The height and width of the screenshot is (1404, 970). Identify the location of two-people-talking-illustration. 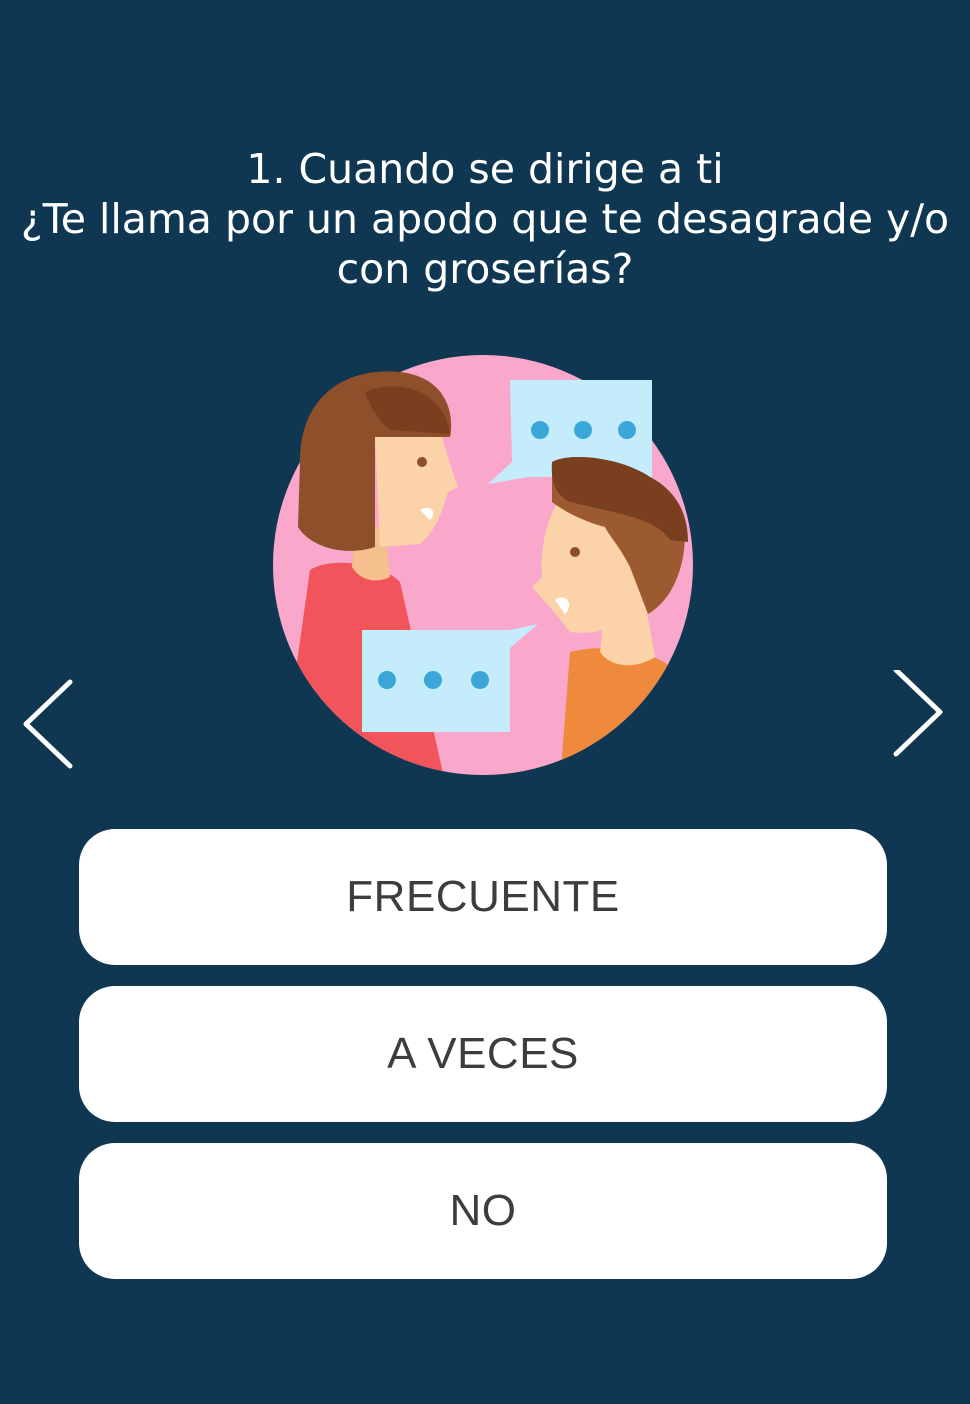
(483, 565).